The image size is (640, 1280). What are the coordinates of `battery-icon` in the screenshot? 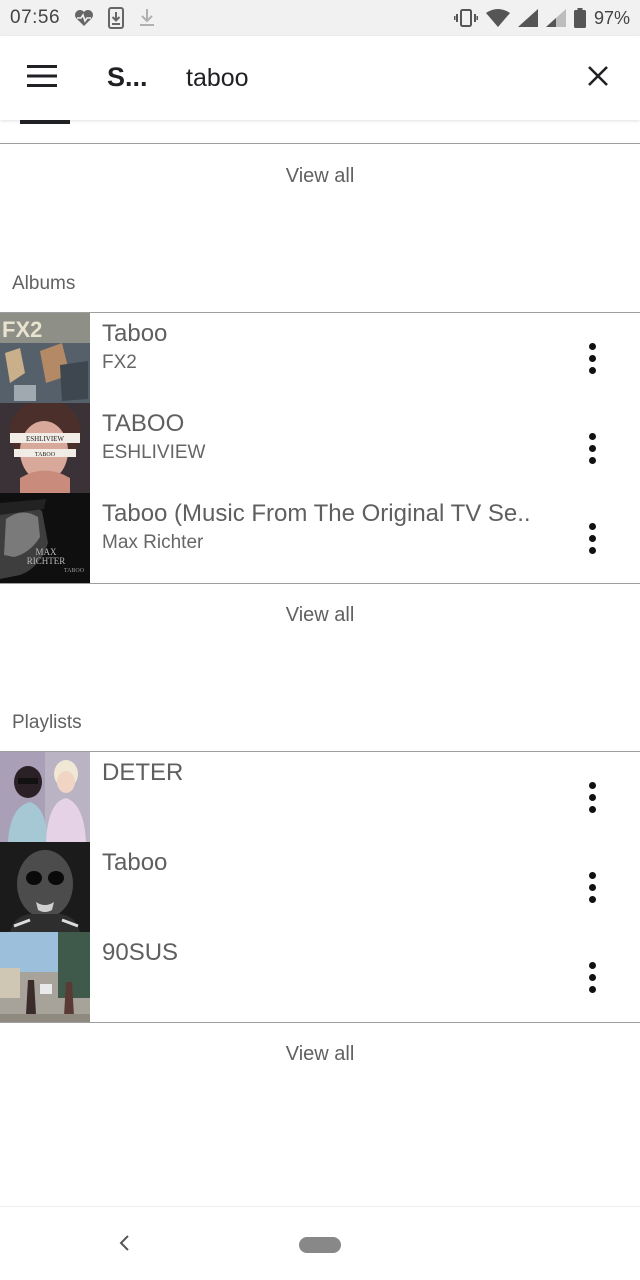 It's located at (579, 18).